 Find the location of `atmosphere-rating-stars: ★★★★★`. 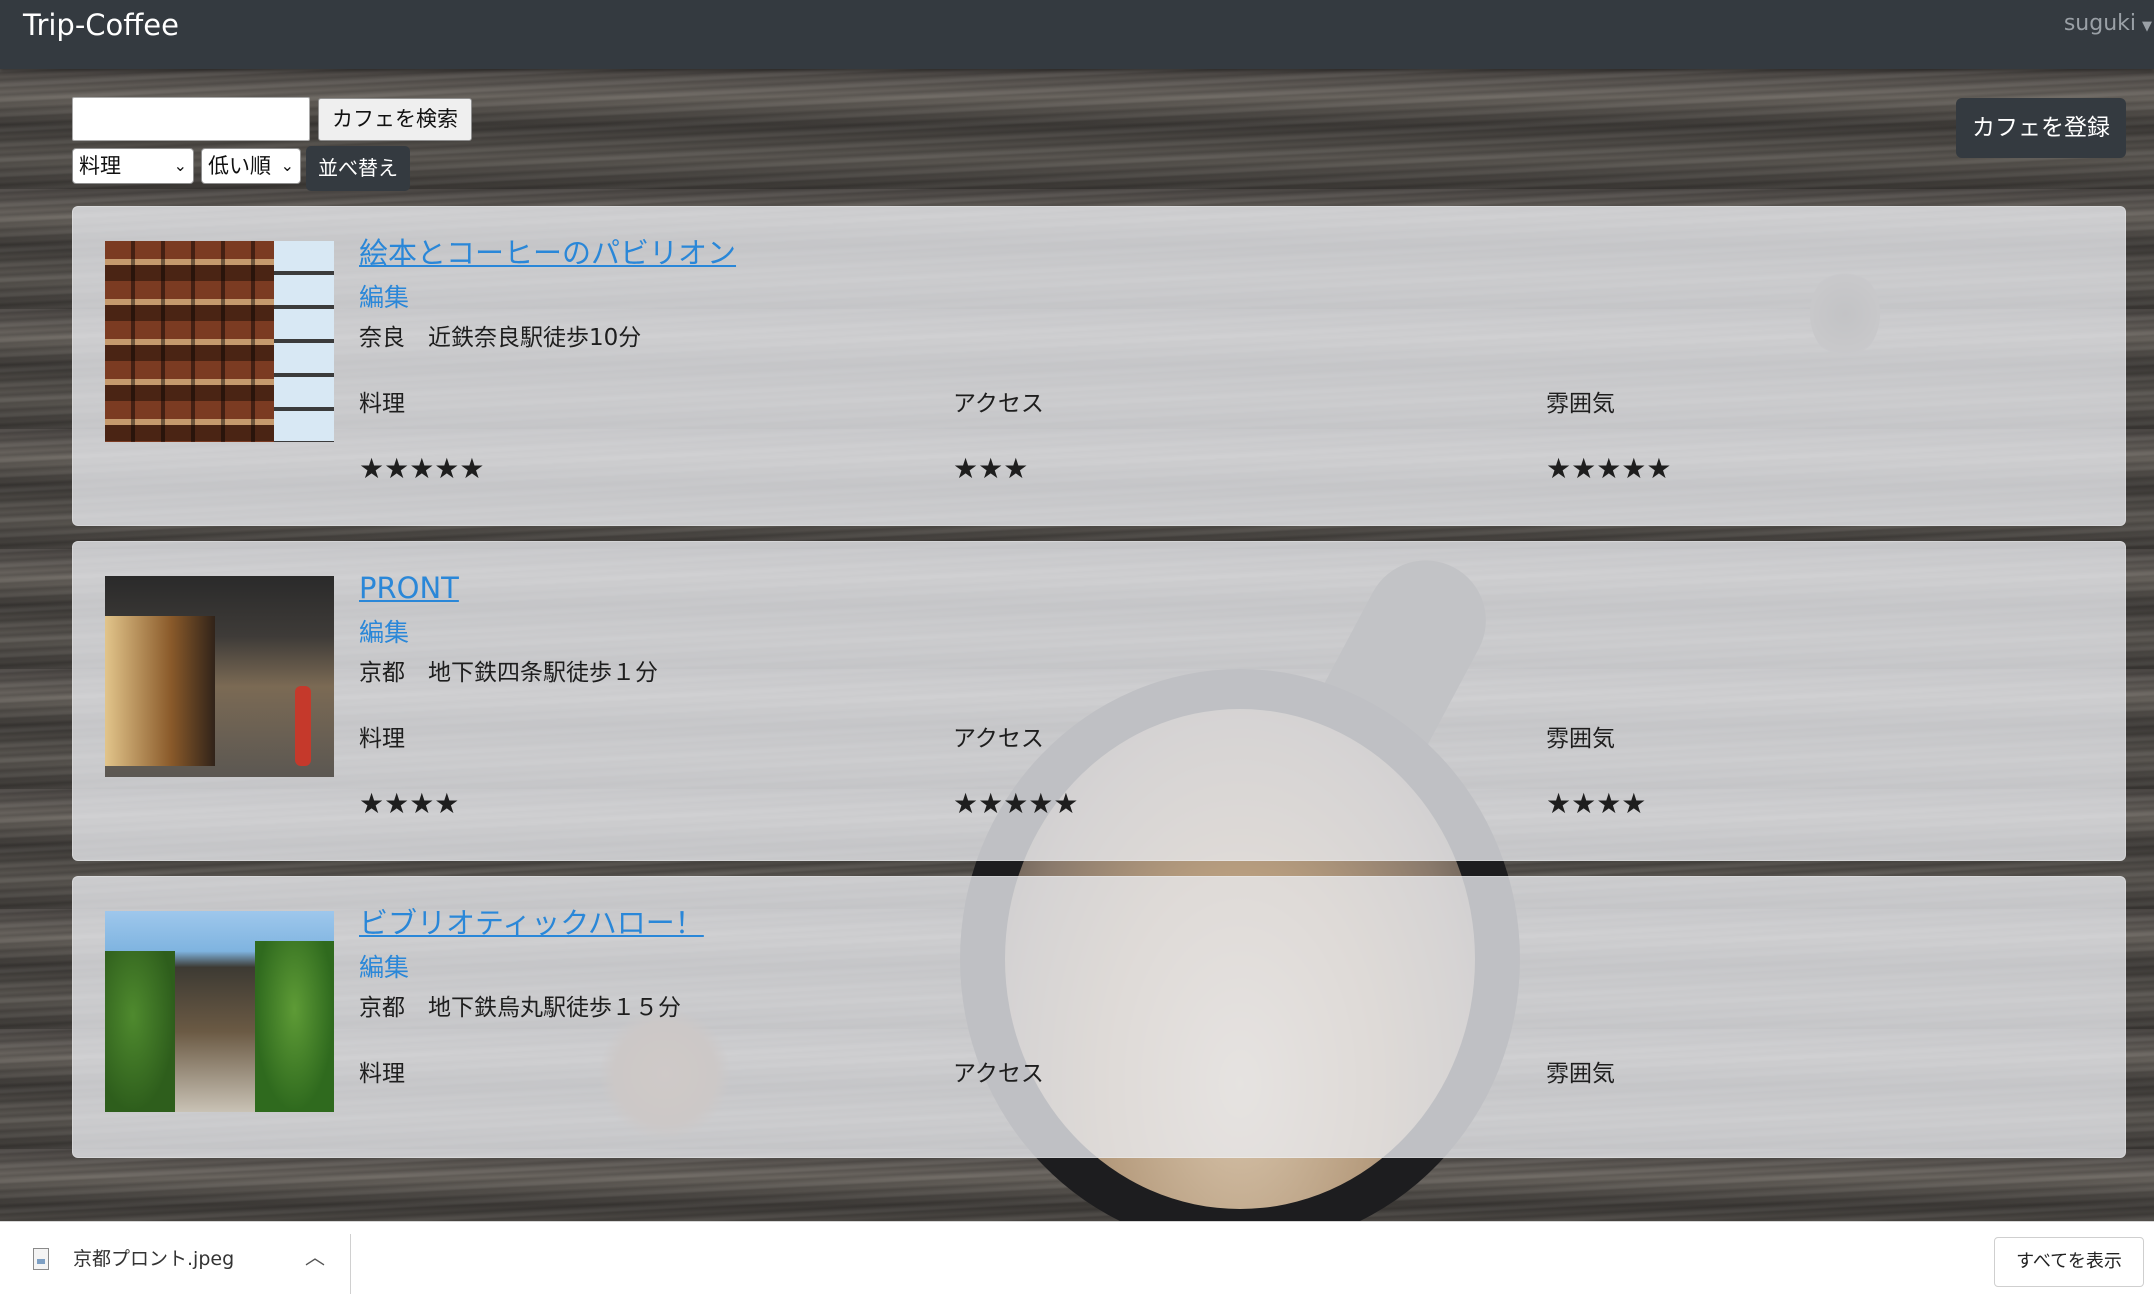

atmosphere-rating-stars: ★★★★★ is located at coordinates (1609, 468).